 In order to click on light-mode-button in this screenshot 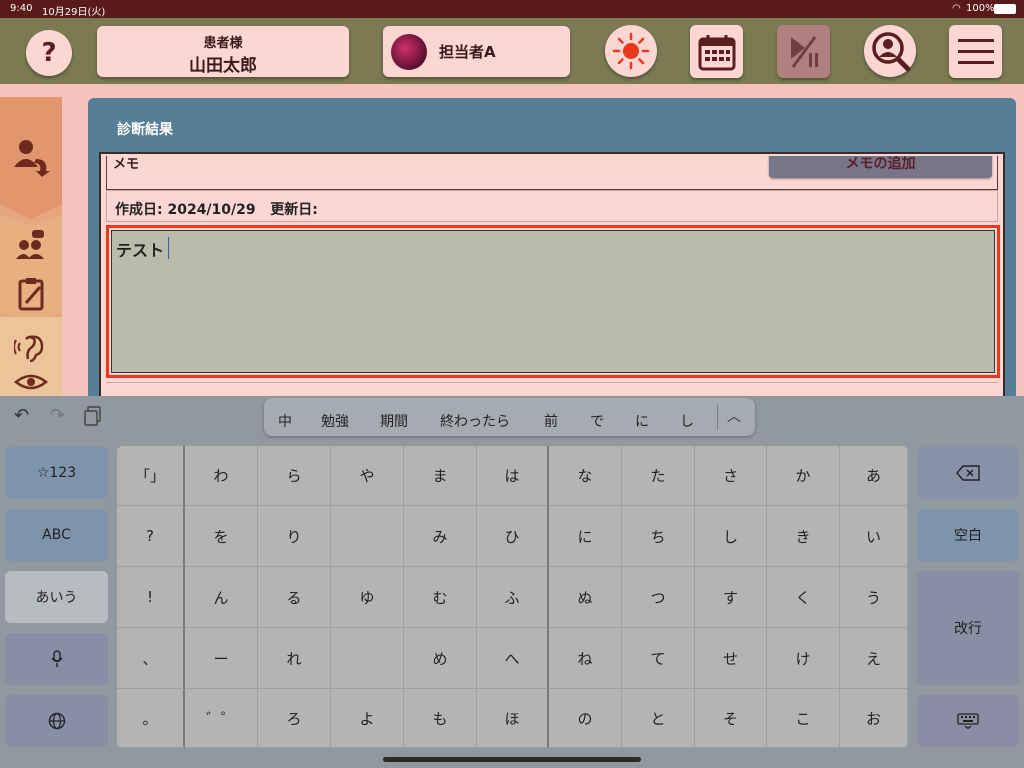, I will do `click(631, 51)`.